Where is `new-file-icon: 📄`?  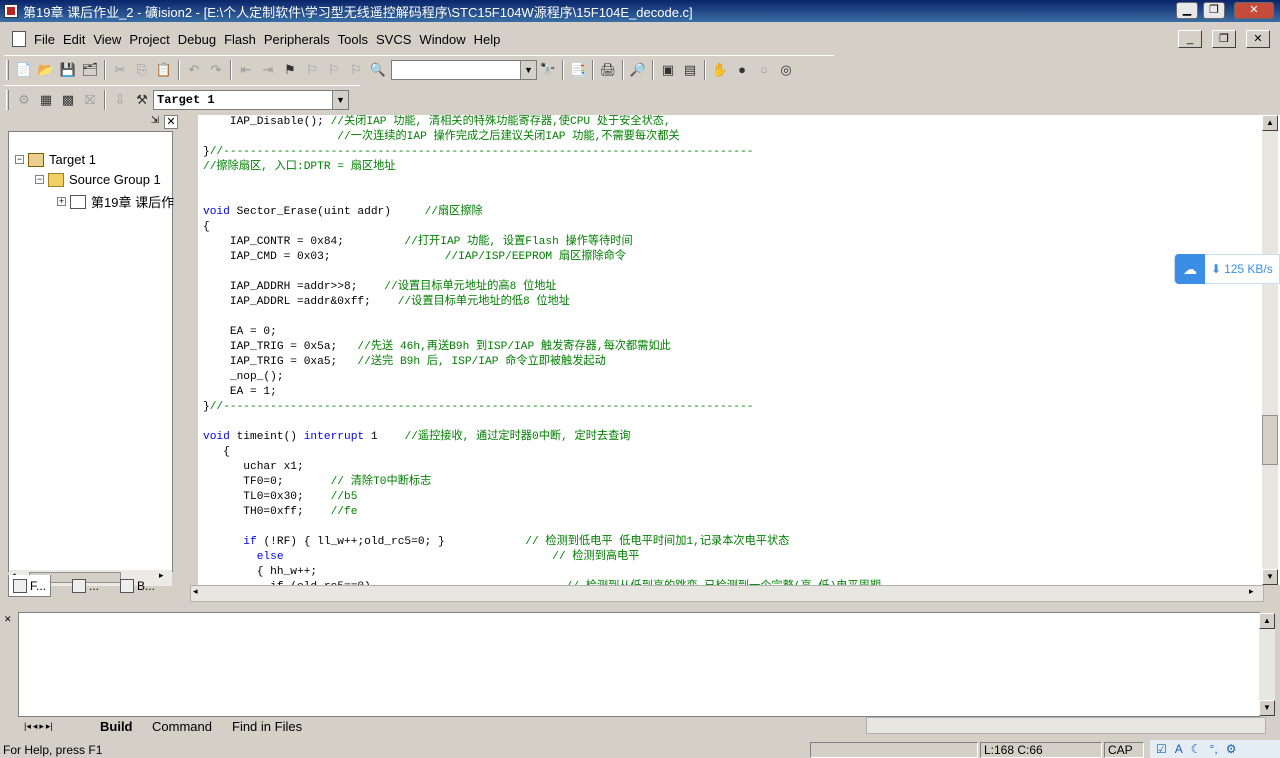 new-file-icon: 📄 is located at coordinates (24, 70).